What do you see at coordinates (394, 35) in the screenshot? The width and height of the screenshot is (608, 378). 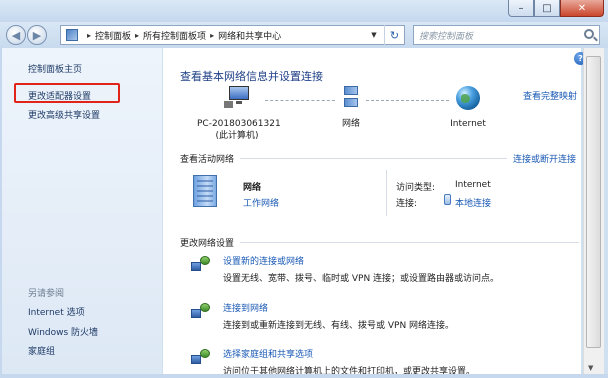 I see `refresh-icon: ↻` at bounding box center [394, 35].